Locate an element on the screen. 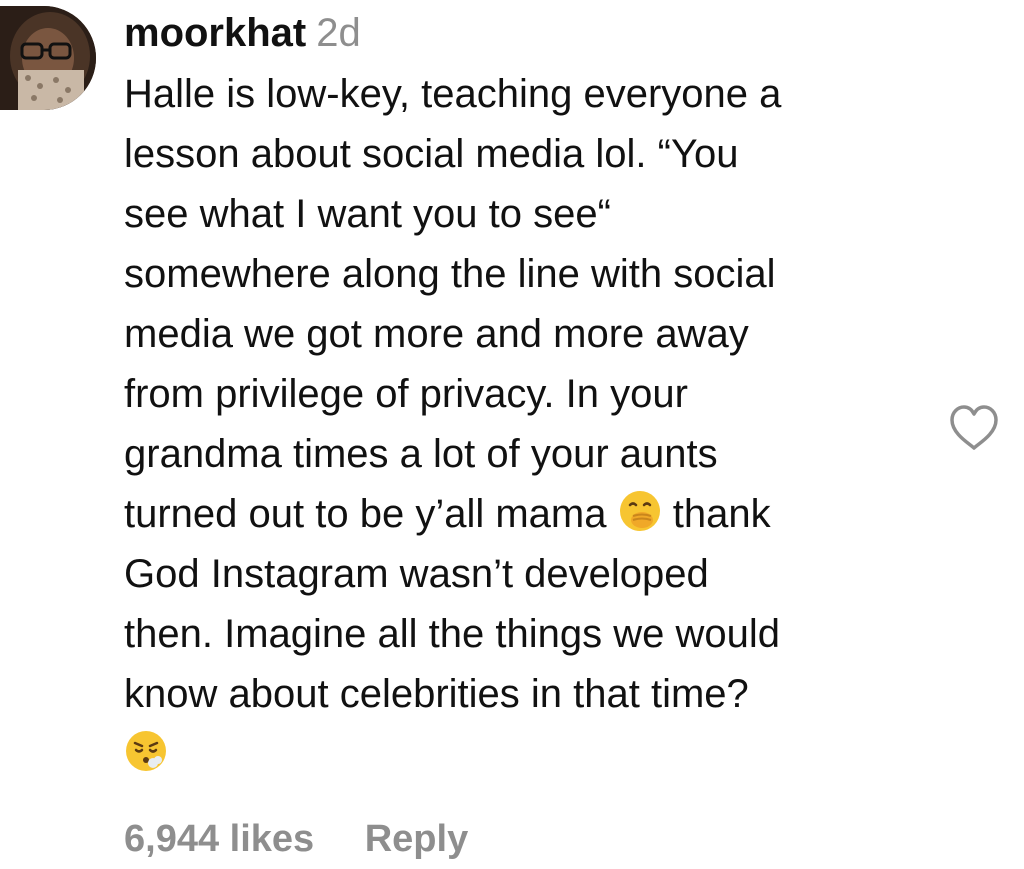 This screenshot has height=869, width=1024. avatar is located at coordinates (48, 58).